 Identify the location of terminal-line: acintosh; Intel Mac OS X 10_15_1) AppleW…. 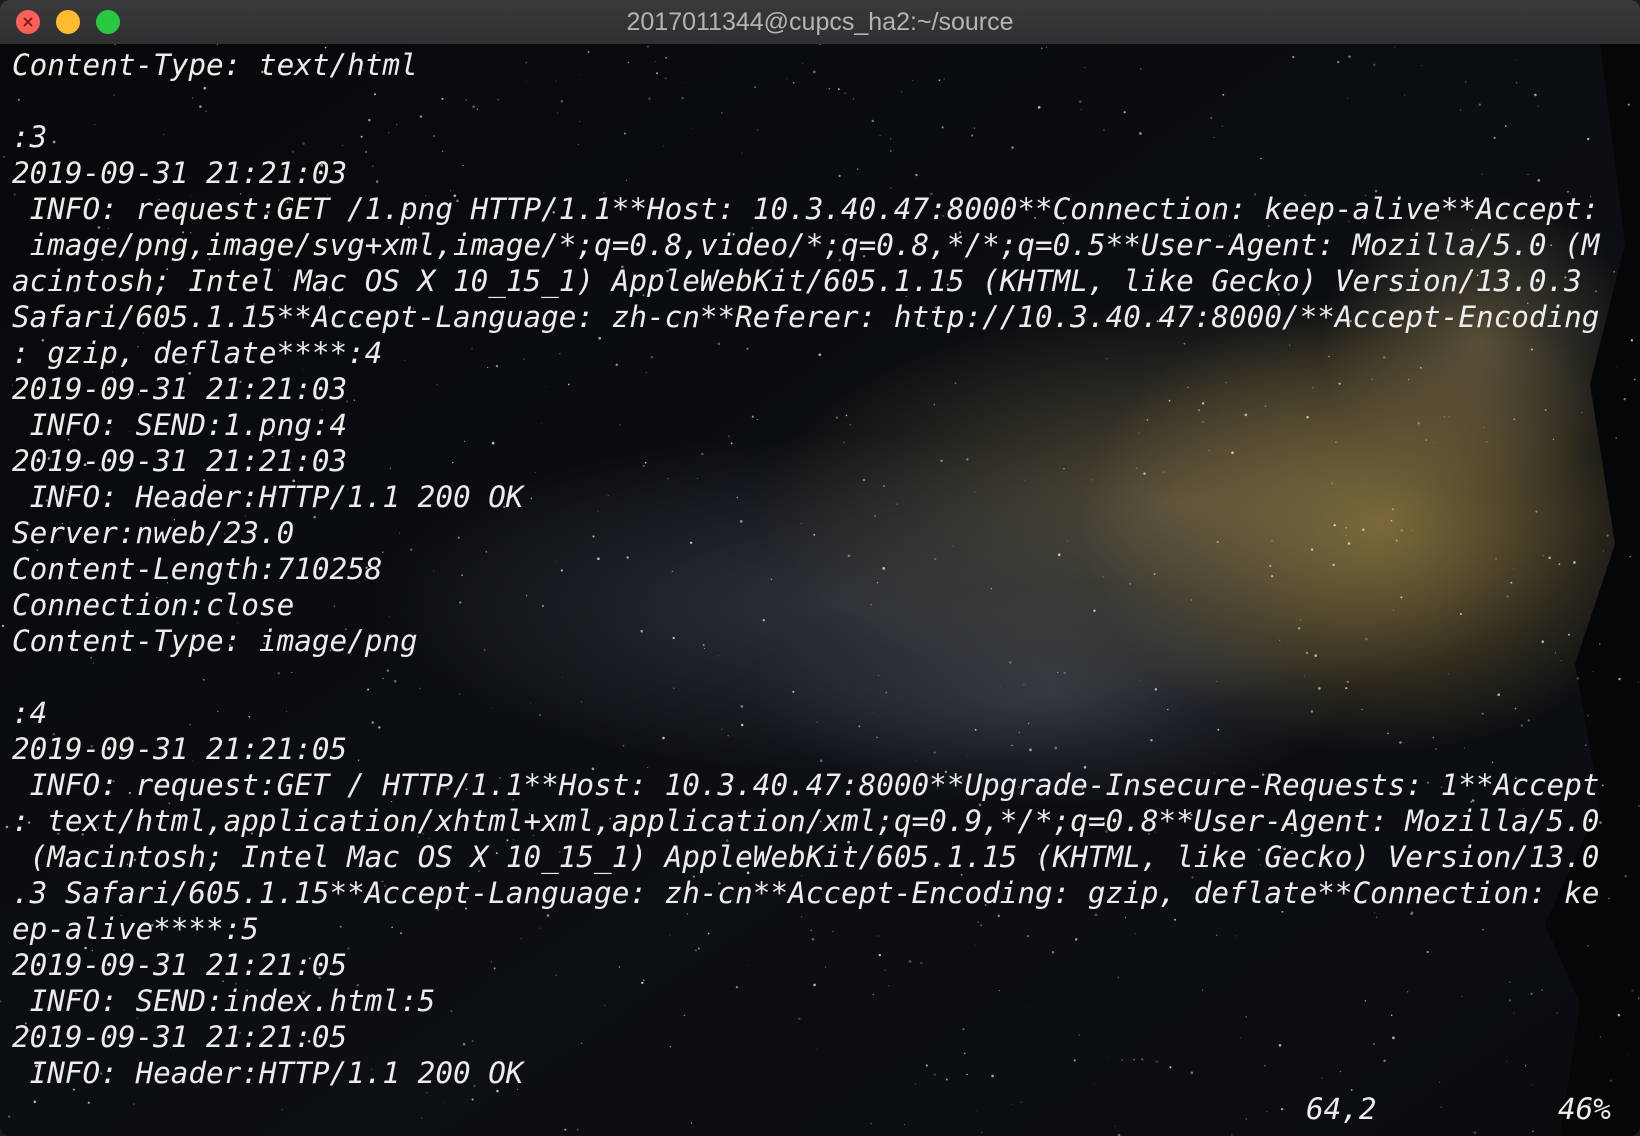
(797, 281).